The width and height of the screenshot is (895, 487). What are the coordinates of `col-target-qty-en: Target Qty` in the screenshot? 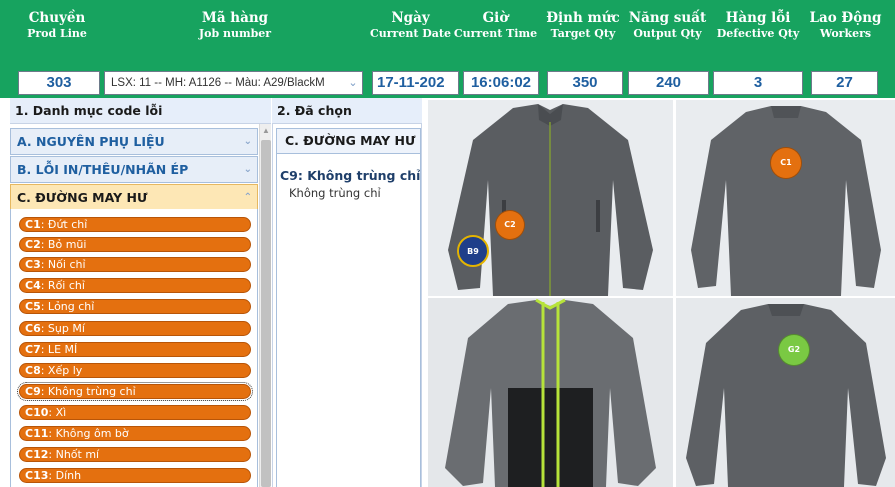 It's located at (583, 33).